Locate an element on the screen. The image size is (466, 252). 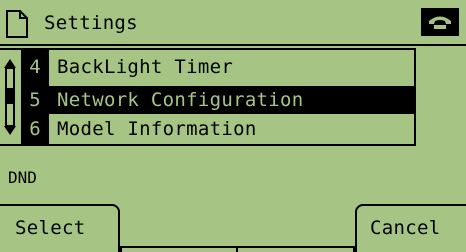
menu-item-model-information: 6 Model Information is located at coordinates (218, 129).